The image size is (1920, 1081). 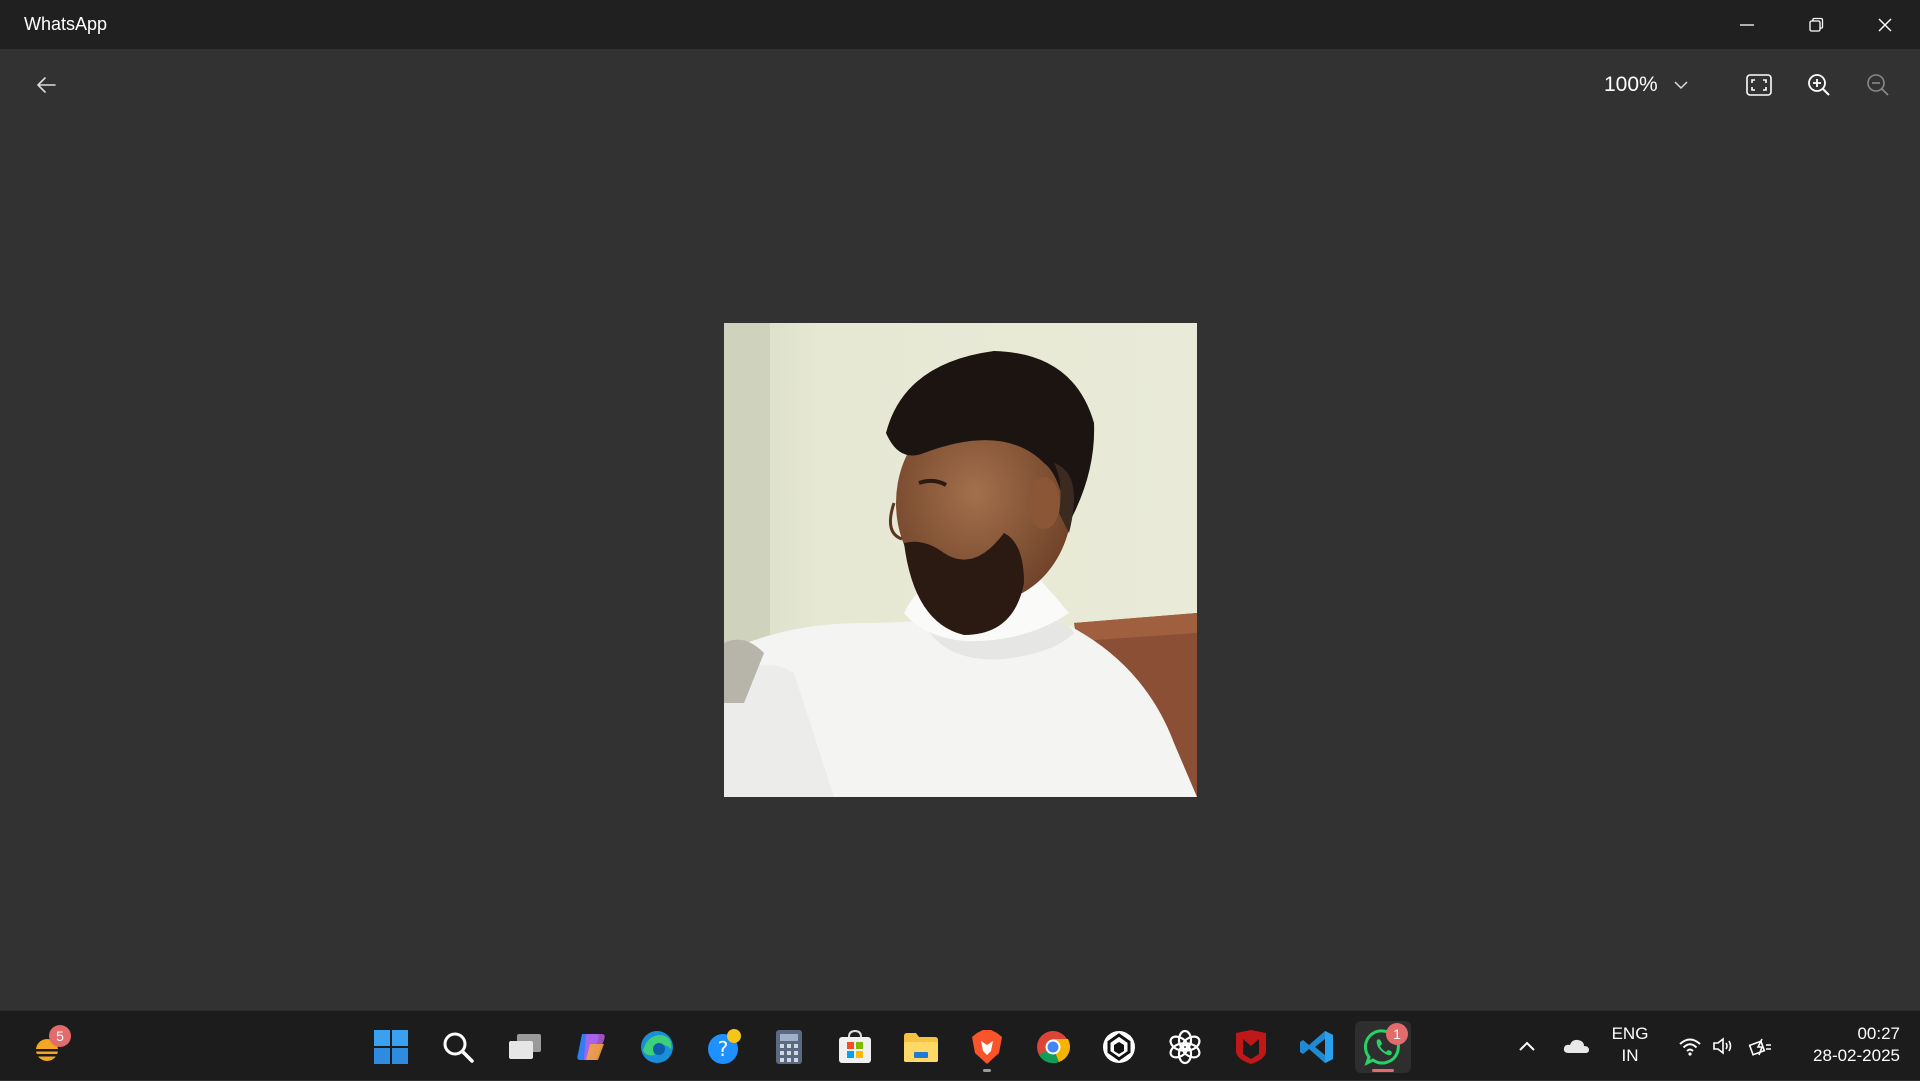 What do you see at coordinates (1630, 1055) in the screenshot?
I see `region-code: IN` at bounding box center [1630, 1055].